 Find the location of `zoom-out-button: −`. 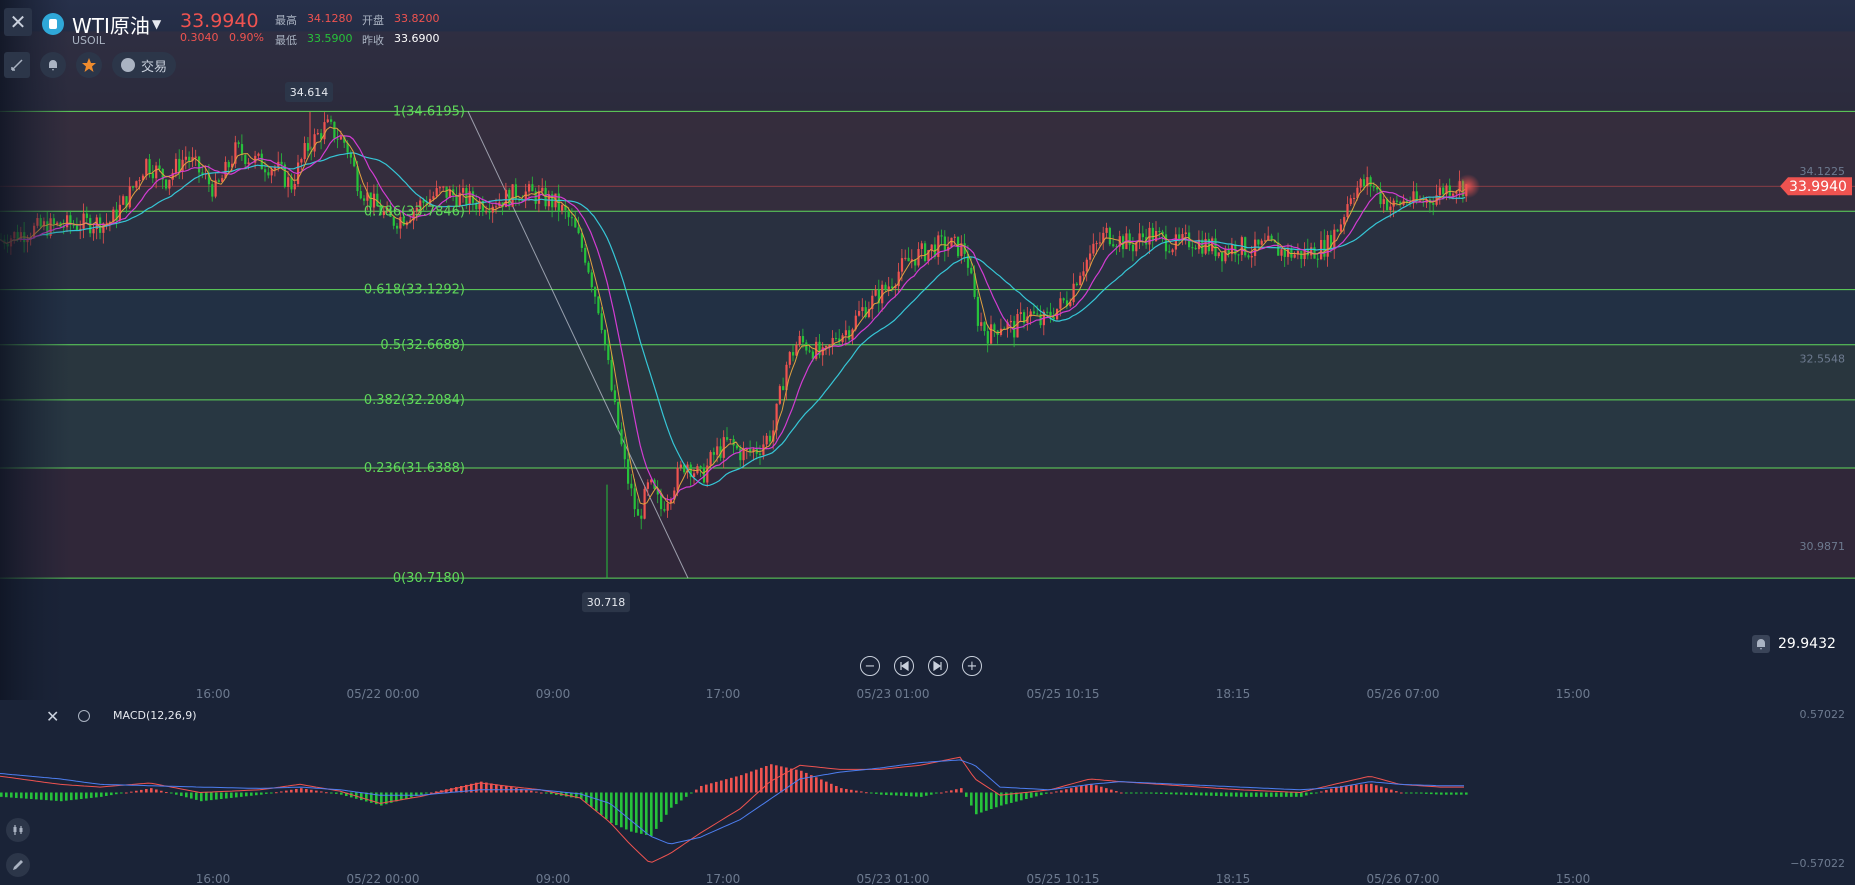

zoom-out-button: − is located at coordinates (870, 666).